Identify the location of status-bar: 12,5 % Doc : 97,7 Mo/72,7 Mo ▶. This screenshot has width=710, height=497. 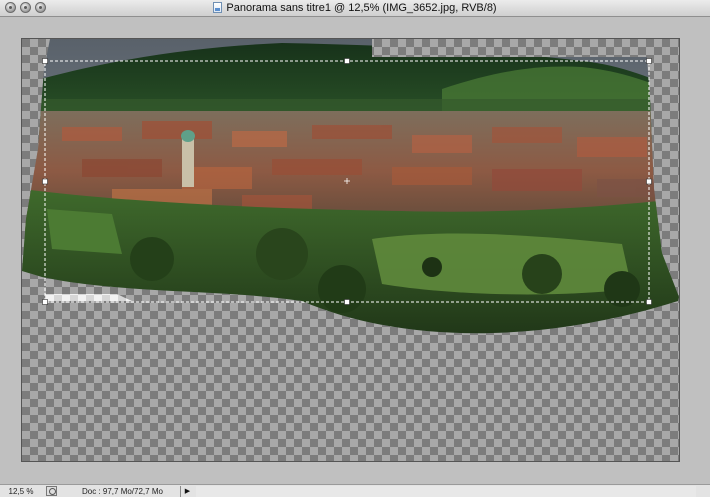
(355, 490).